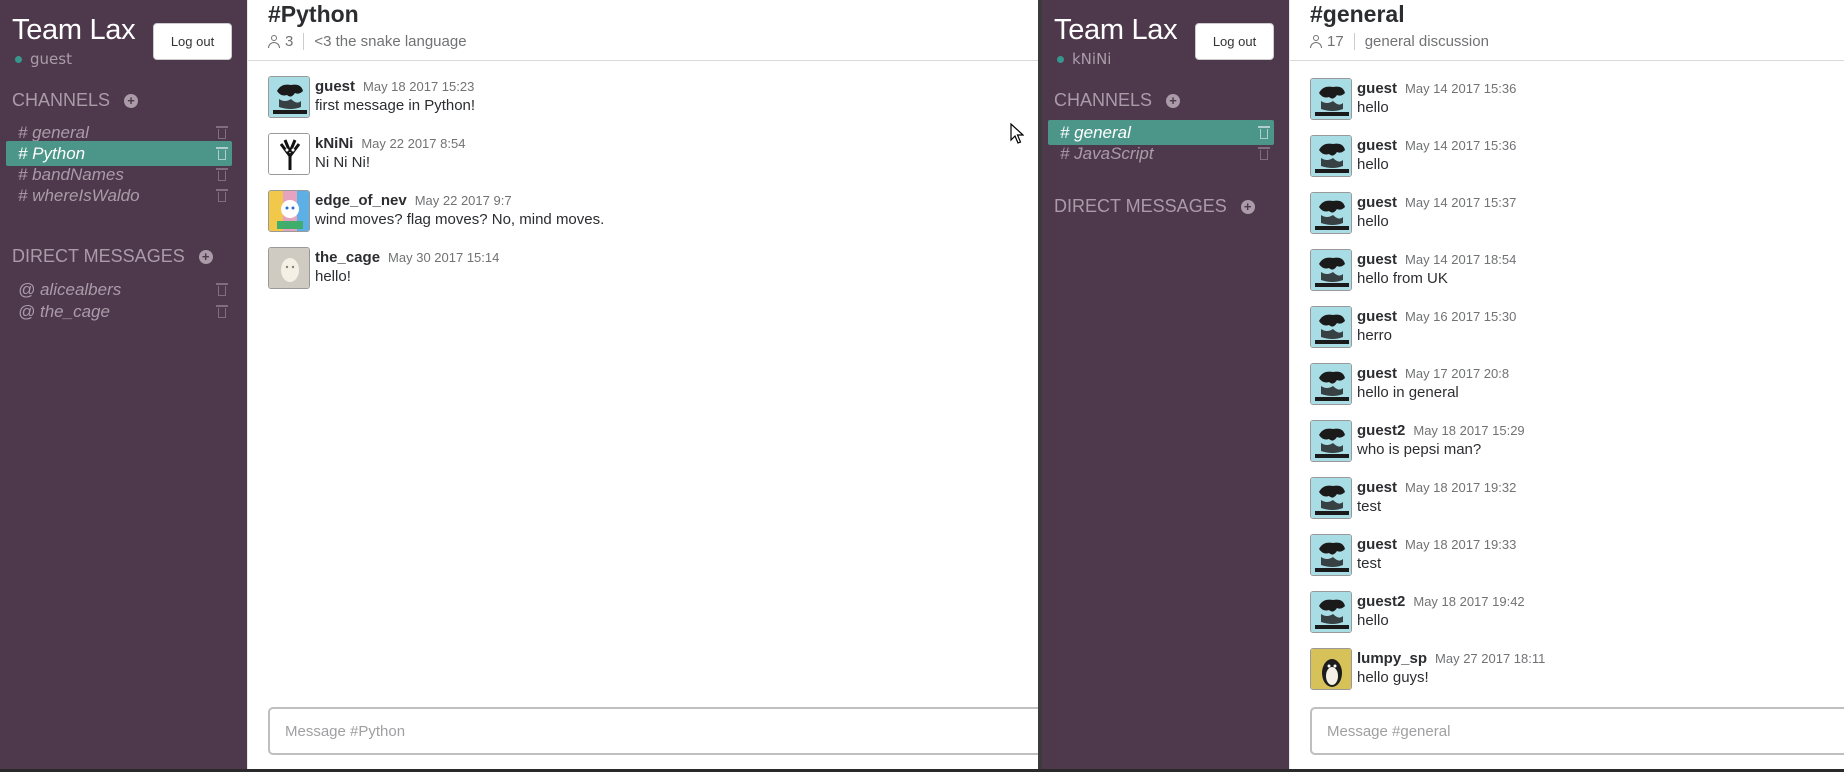 This screenshot has width=1844, height=772. I want to click on member-count: 17, so click(1335, 41).